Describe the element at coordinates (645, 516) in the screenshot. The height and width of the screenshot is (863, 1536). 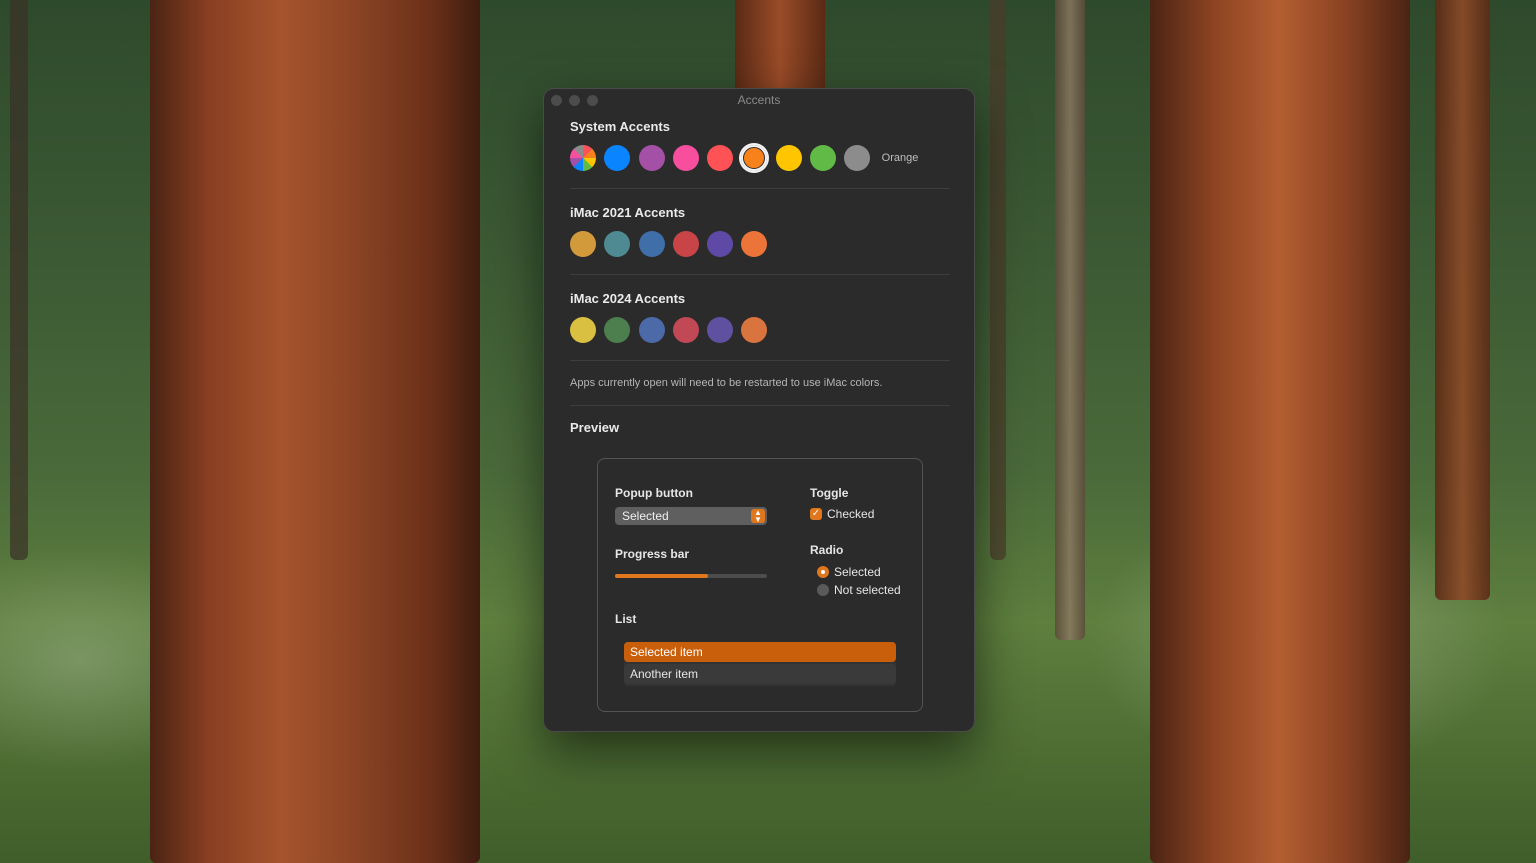
I see `popup-button-value: Selected` at that location.